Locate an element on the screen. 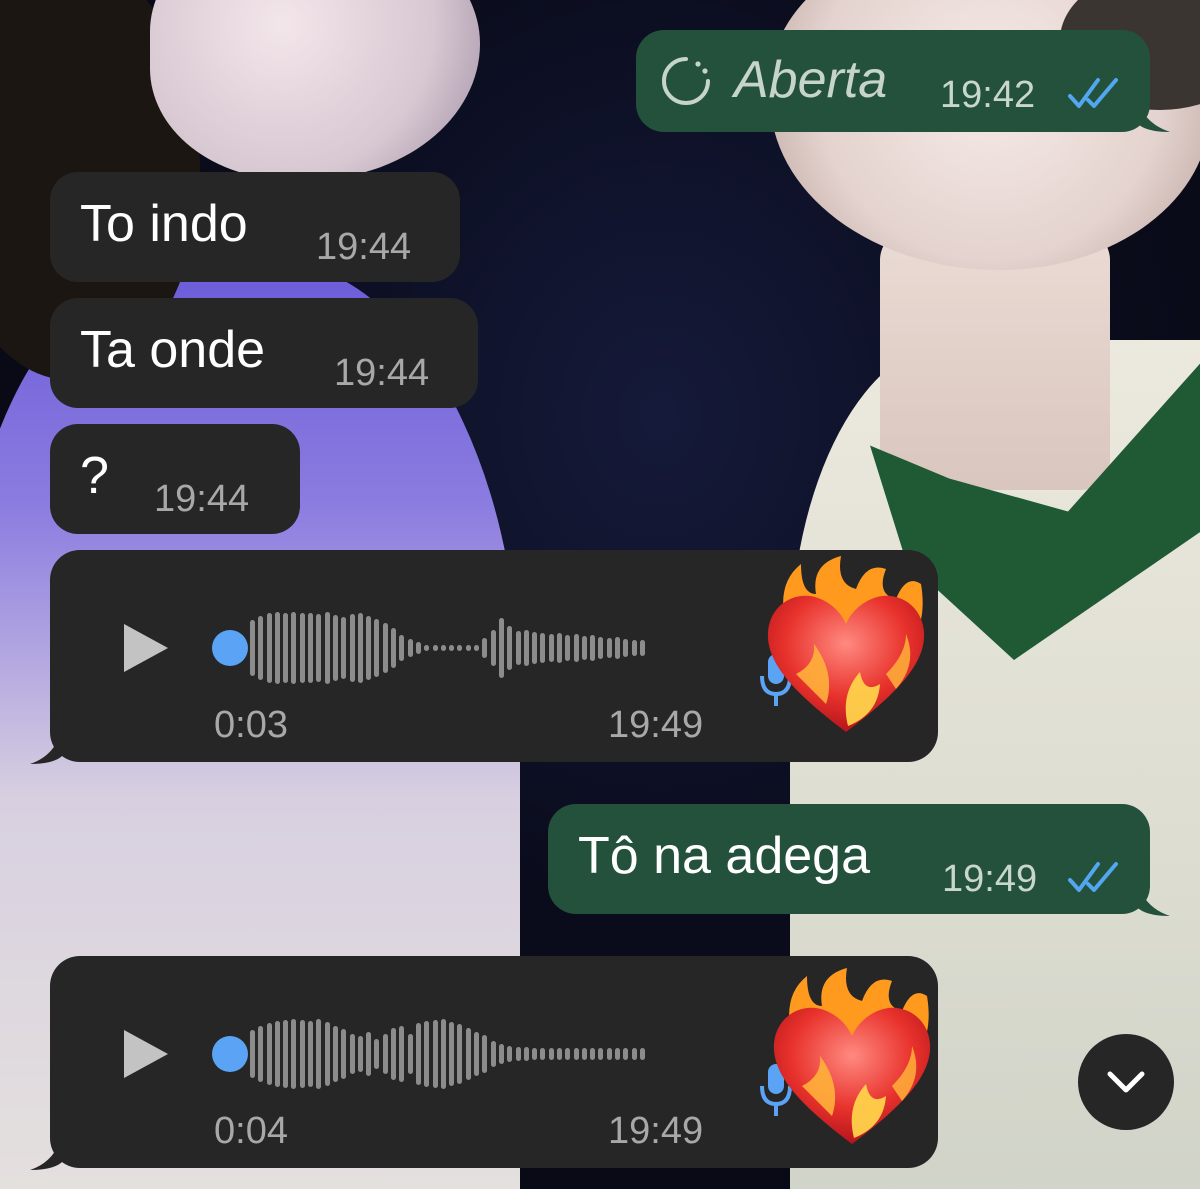  voice-message-bubble: 0:03 19:49 is located at coordinates (484, 657).